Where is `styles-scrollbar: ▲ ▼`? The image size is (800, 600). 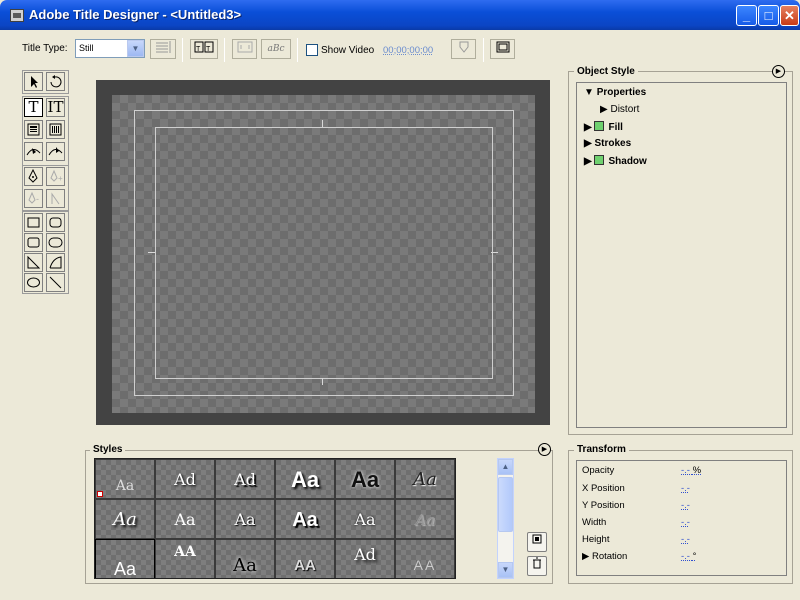 styles-scrollbar: ▲ ▼ is located at coordinates (505, 518).